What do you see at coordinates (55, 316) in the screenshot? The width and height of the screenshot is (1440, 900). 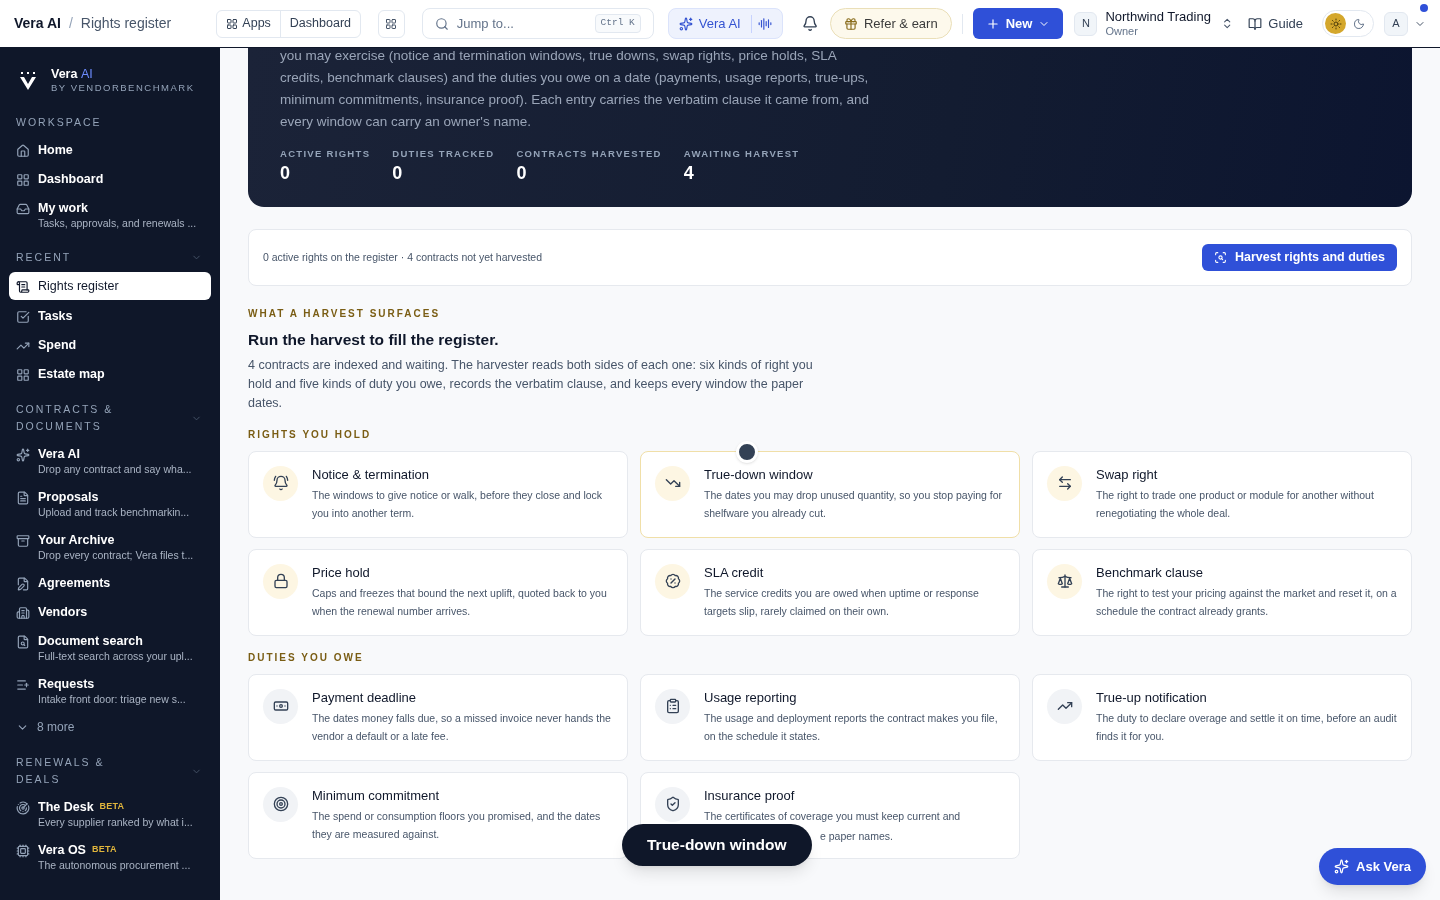 I see `item-label: Tasks` at bounding box center [55, 316].